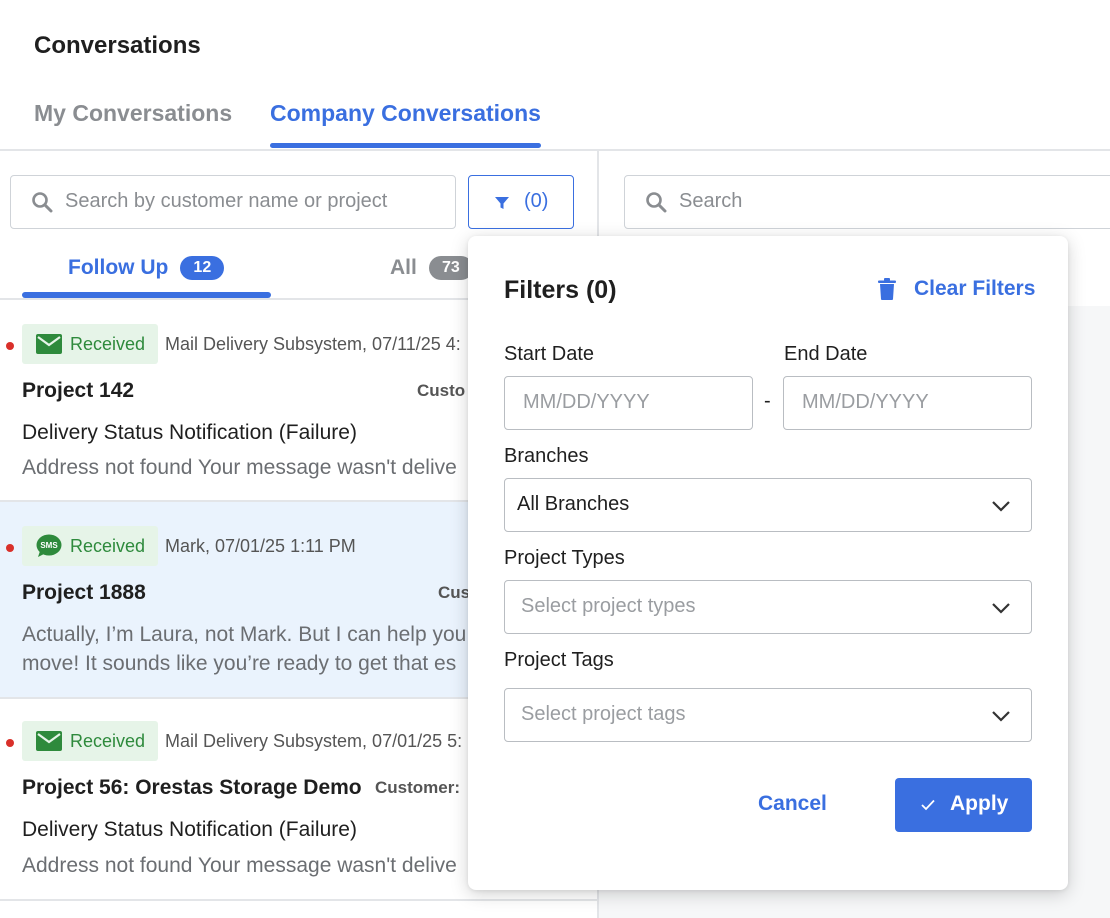 The image size is (1110, 918). I want to click on filters-title: Filters (0), so click(560, 290).